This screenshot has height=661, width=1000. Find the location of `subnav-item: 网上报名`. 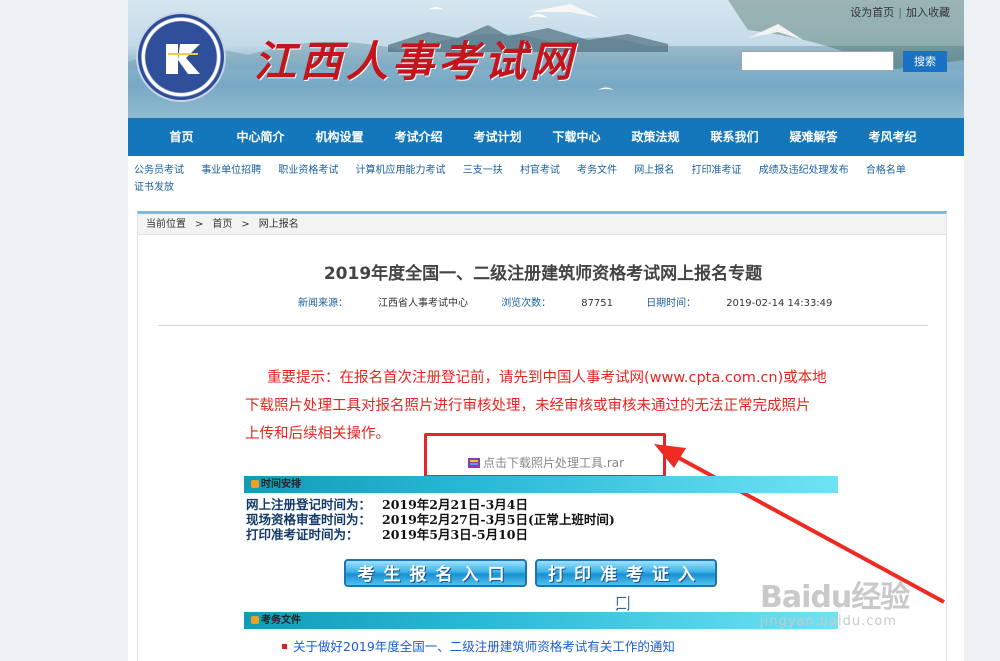

subnav-item: 网上报名 is located at coordinates (654, 170).